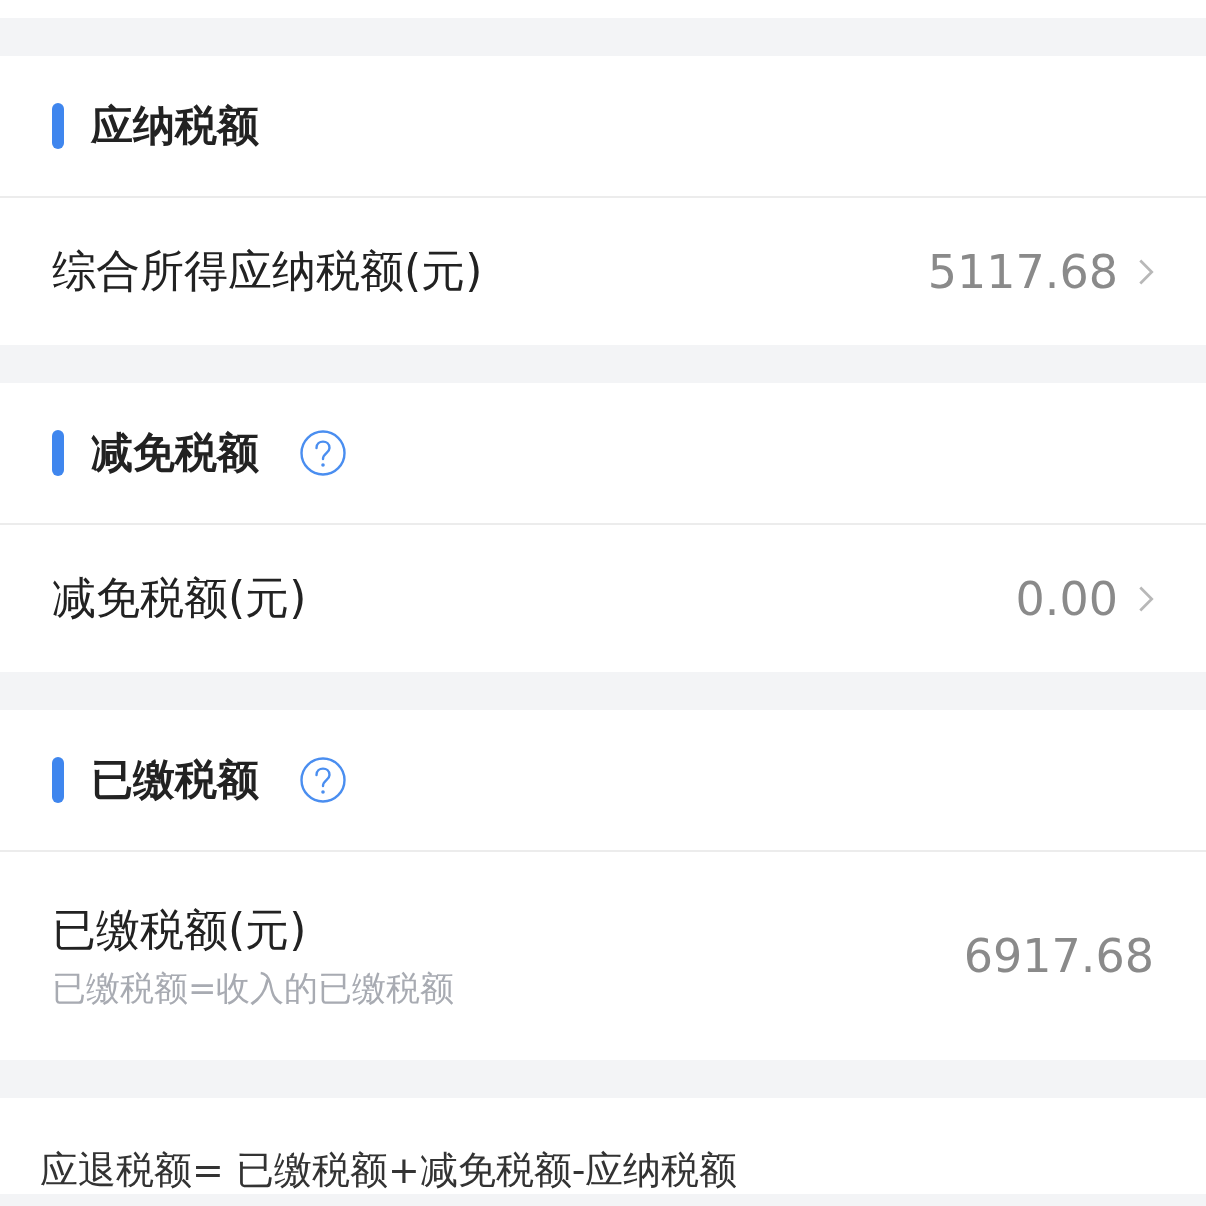 Image resolution: width=1206 pixels, height=1206 pixels. Describe the element at coordinates (175, 780) in the screenshot. I see `section-title: 已缴税额` at that location.